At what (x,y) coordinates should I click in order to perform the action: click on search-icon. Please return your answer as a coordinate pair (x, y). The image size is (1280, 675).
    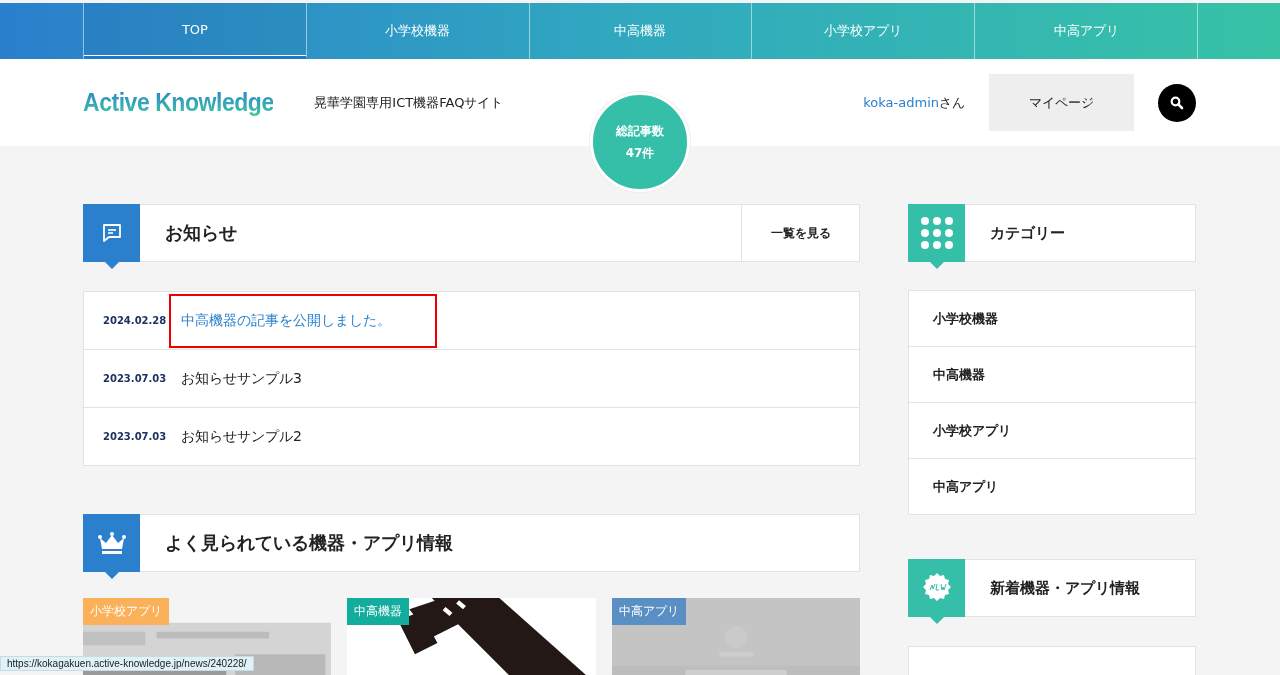
    Looking at the image, I should click on (1177, 102).